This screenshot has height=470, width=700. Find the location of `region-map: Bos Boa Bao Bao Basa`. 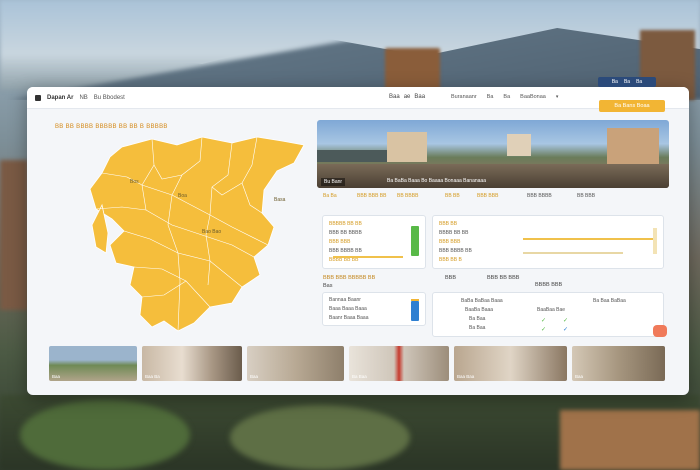

region-map: Bos Boa Bao Bao Basa is located at coordinates (197, 235).